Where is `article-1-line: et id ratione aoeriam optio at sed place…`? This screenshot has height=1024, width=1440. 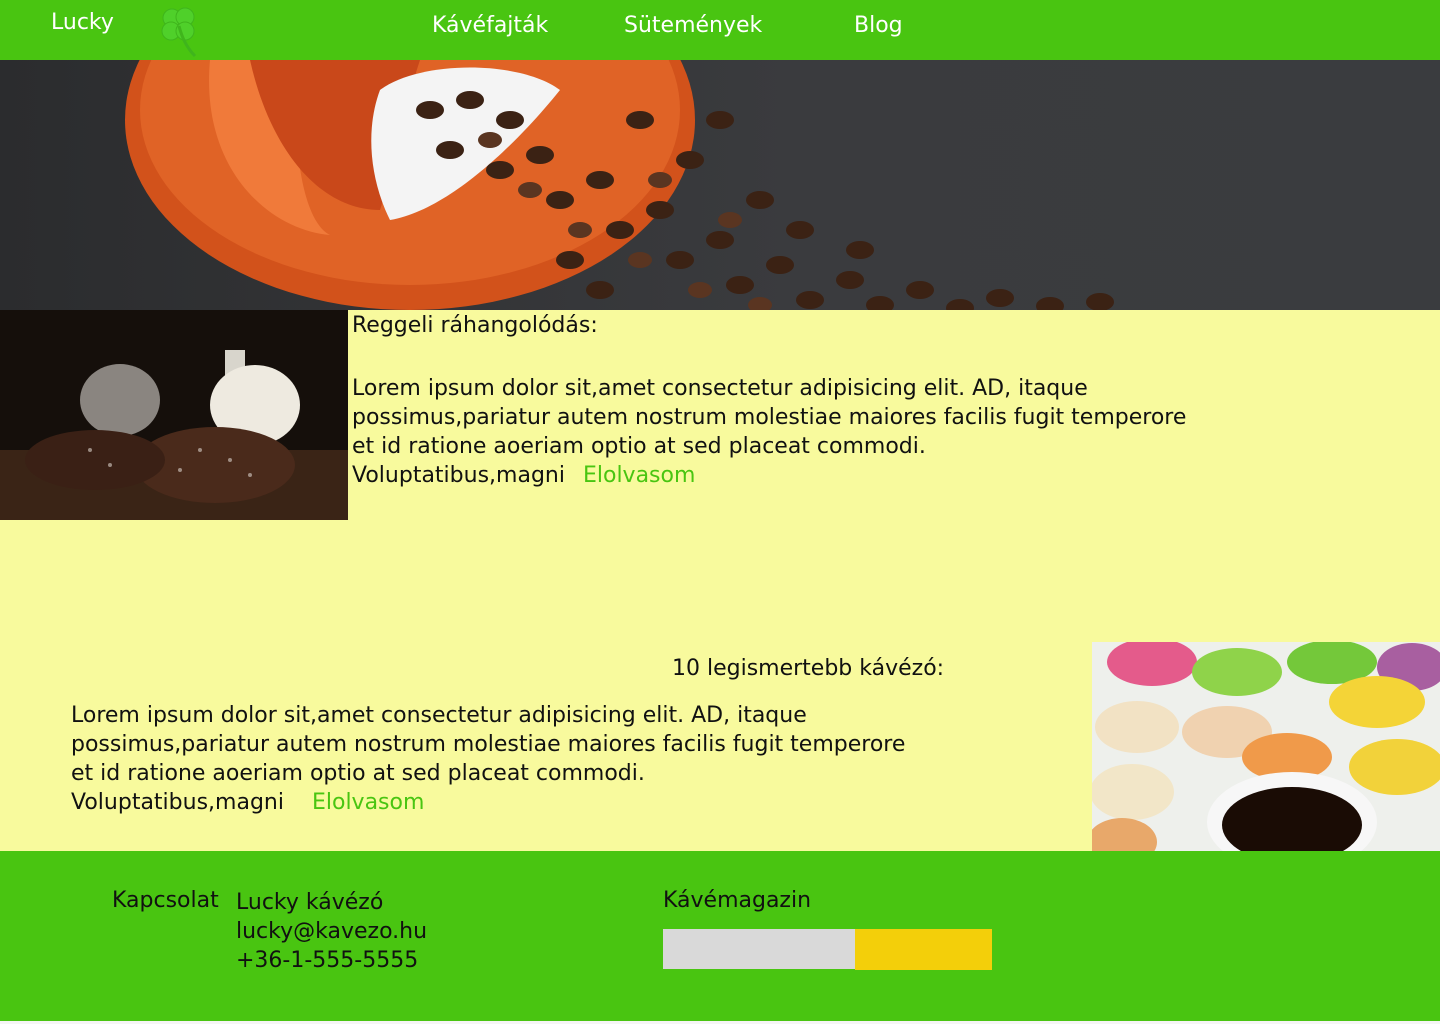 article-1-line: et id ratione aoeriam optio at sed place… is located at coordinates (639, 446).